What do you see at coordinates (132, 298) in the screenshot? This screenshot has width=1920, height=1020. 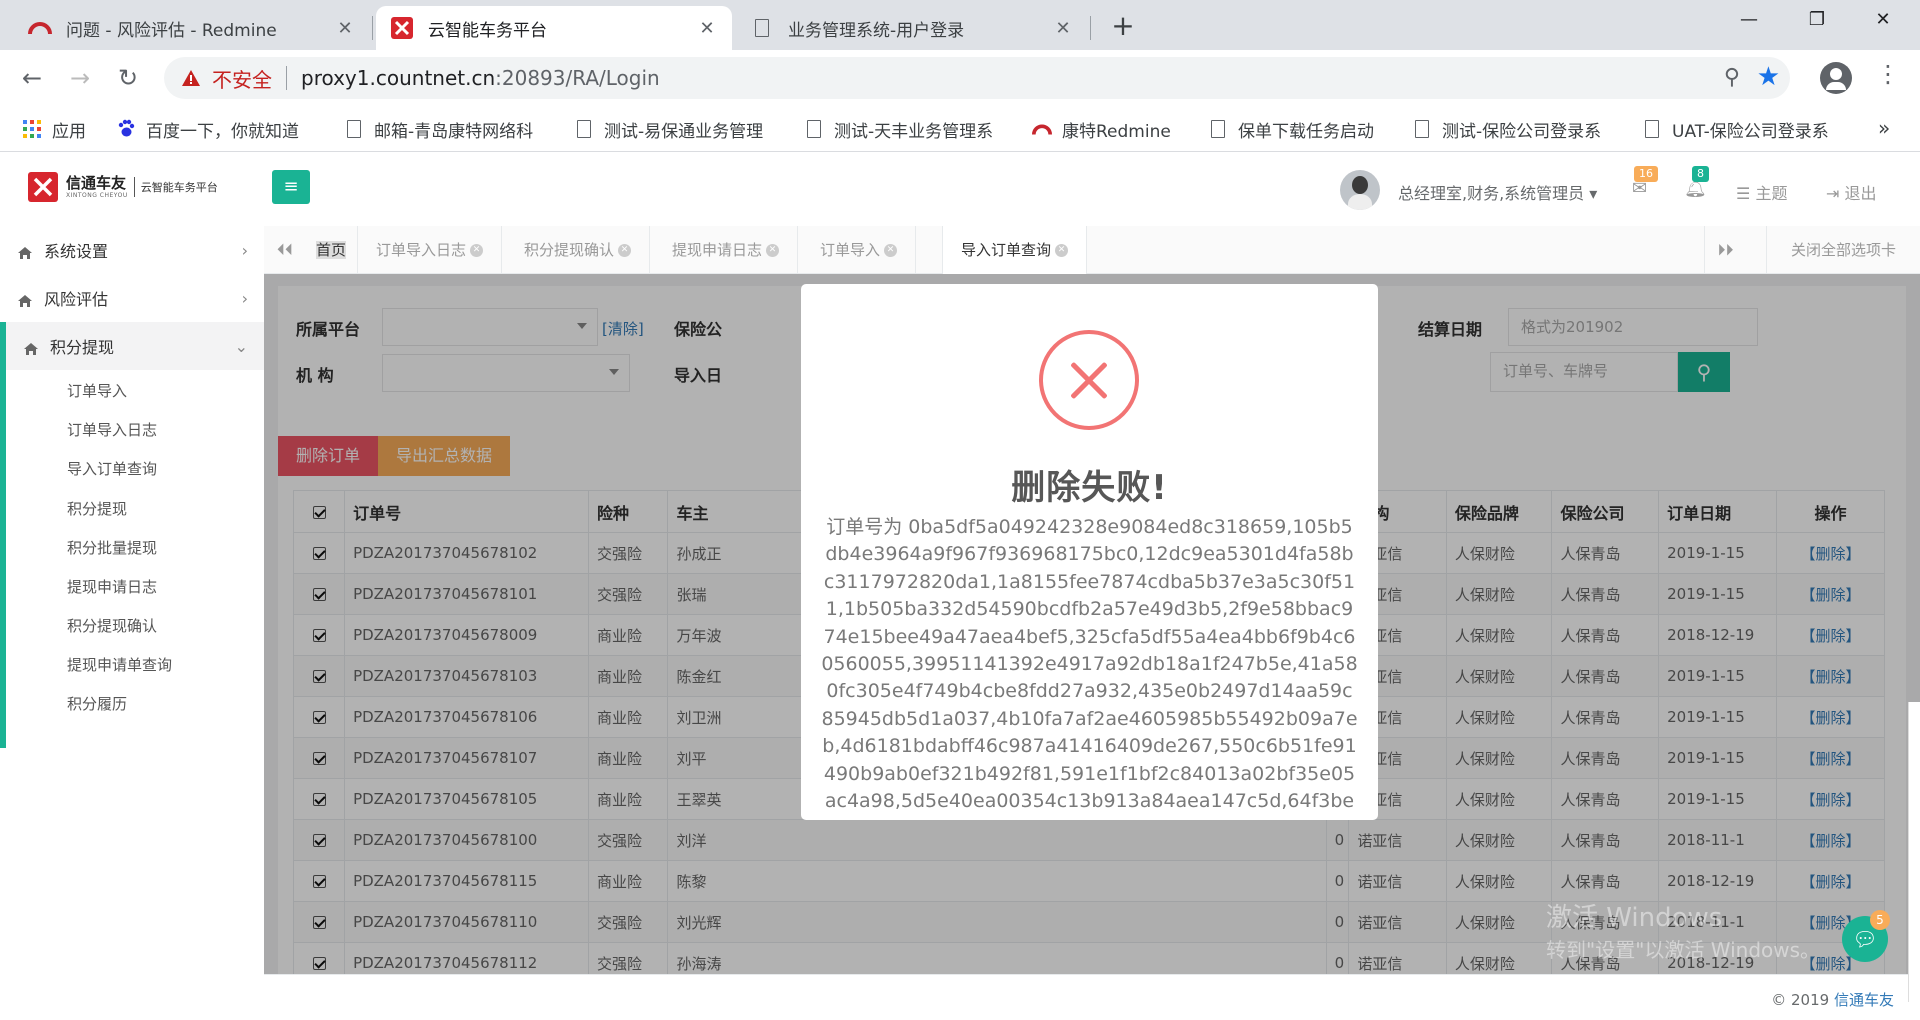 I see `sidebar-group-risk: 风险评估 ›` at bounding box center [132, 298].